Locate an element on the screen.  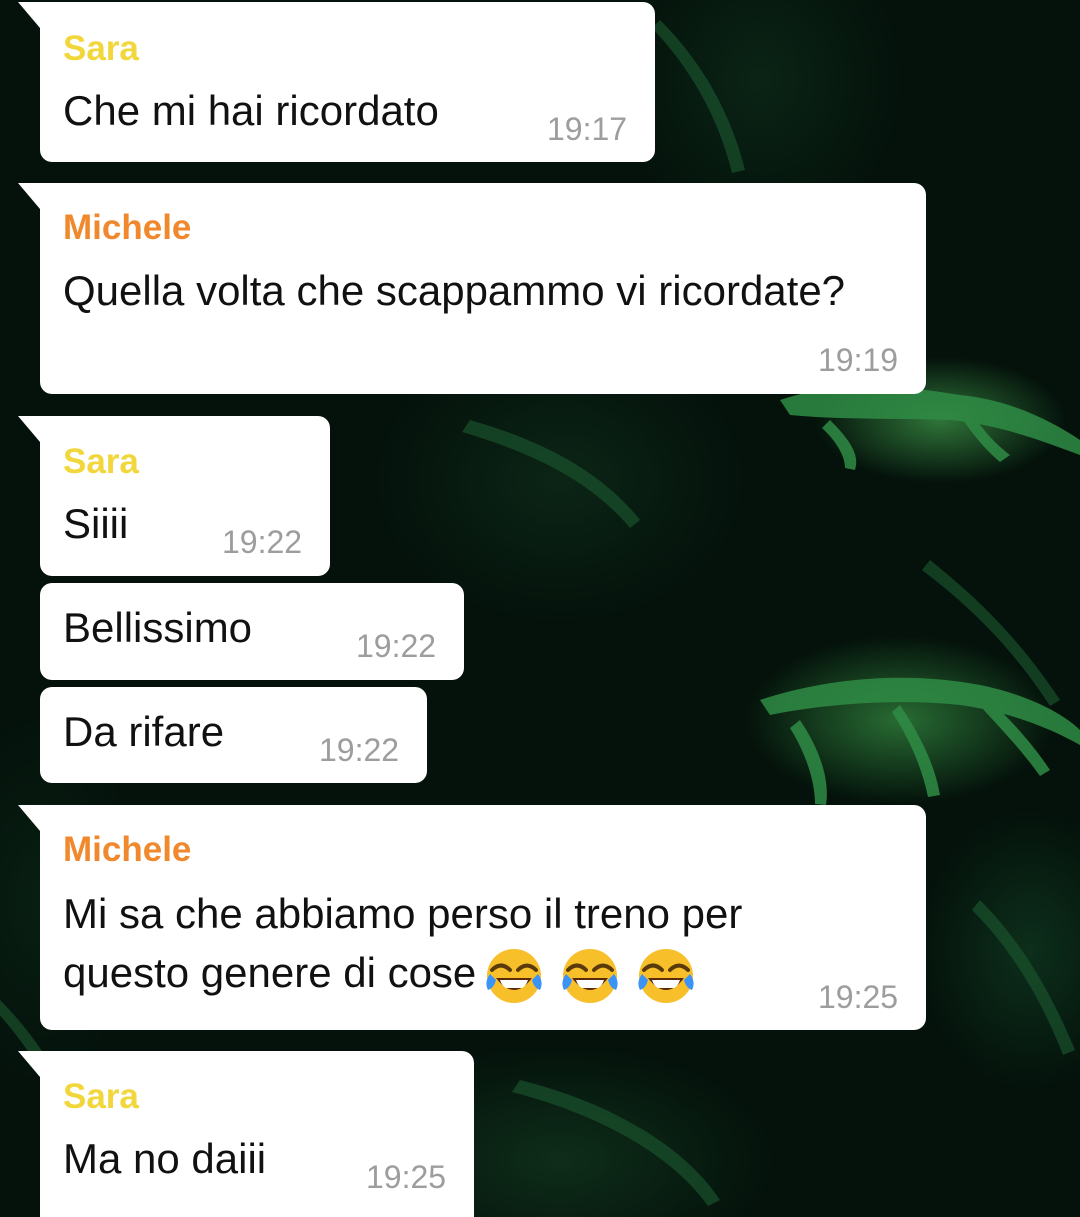
message-timestamp: 19:17 is located at coordinates (587, 129).